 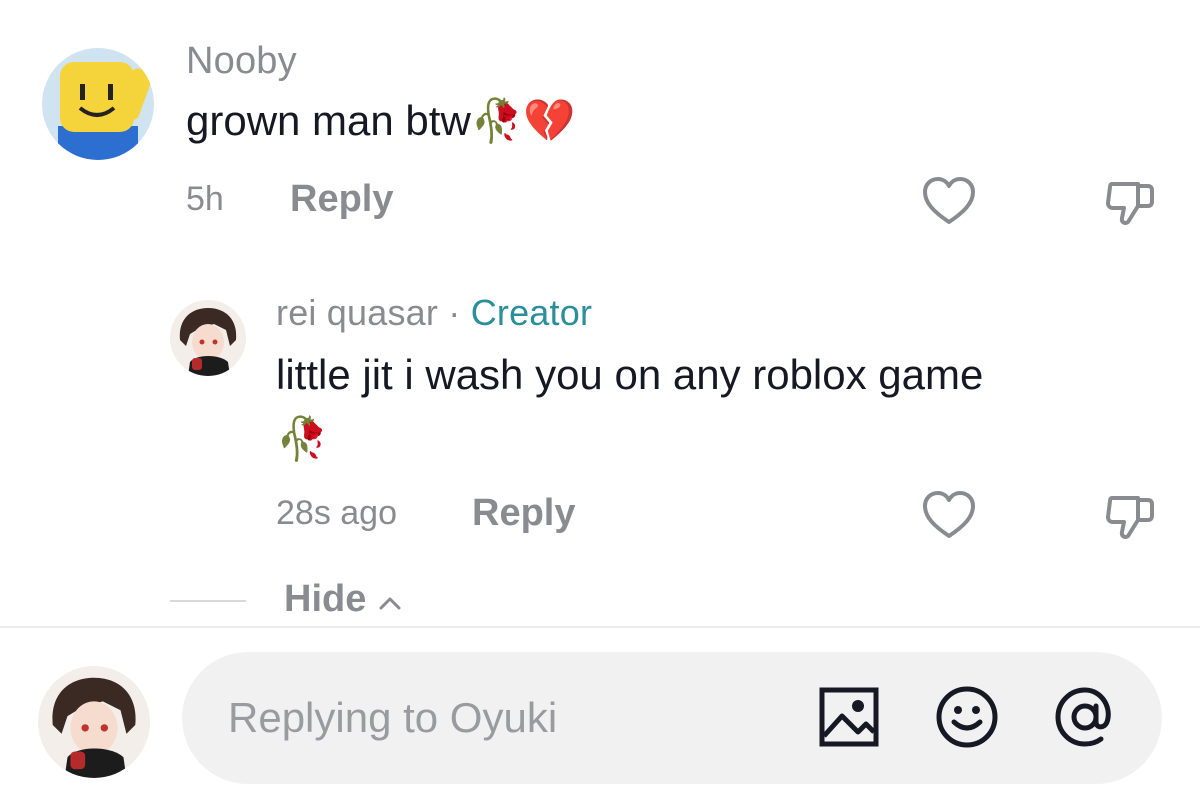 I want to click on comment-timestamp: 5h, so click(x=205, y=199).